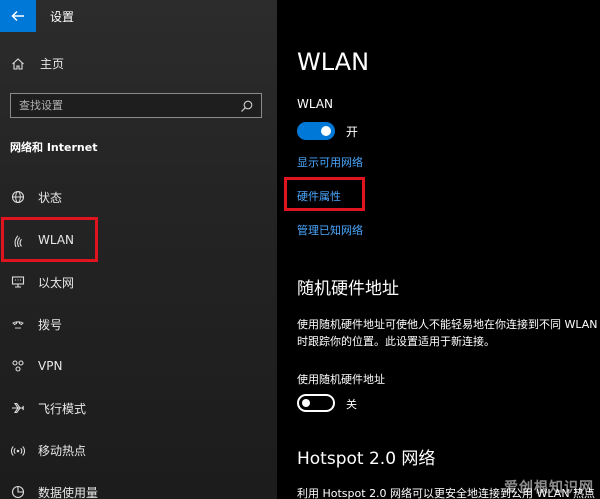 The height and width of the screenshot is (499, 600). I want to click on search-icon, so click(247, 106).